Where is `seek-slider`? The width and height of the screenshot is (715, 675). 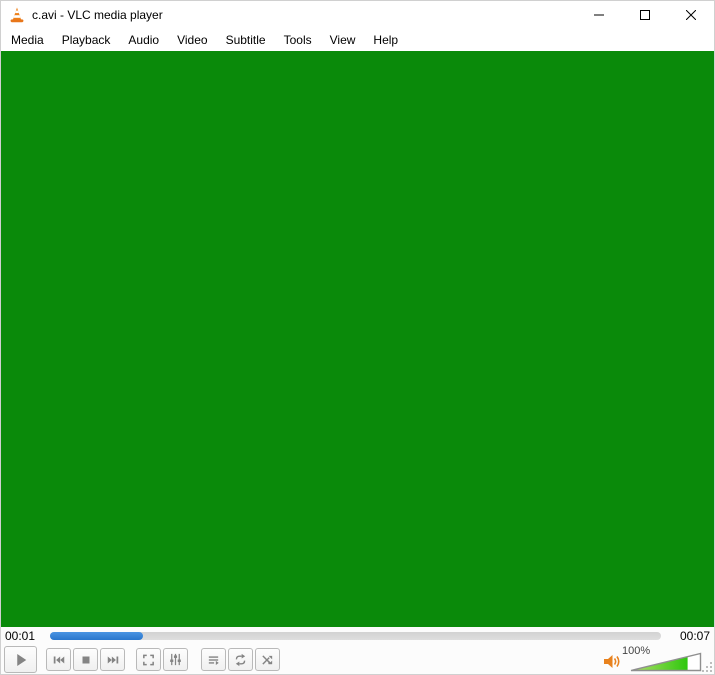 seek-slider is located at coordinates (355, 636).